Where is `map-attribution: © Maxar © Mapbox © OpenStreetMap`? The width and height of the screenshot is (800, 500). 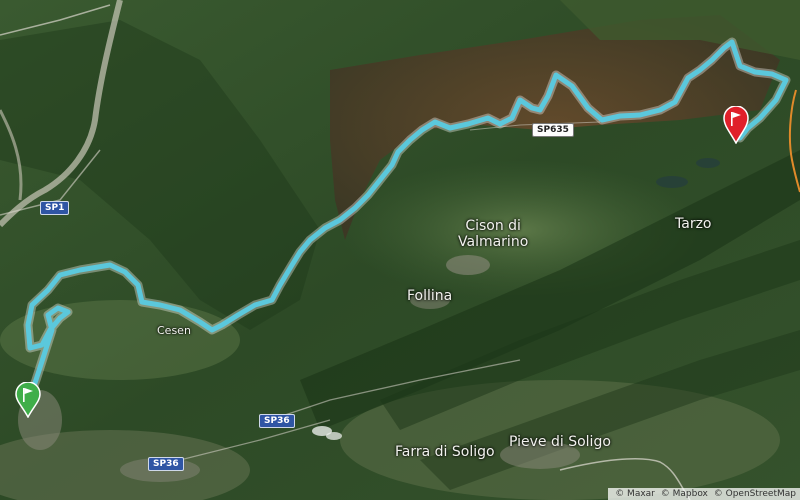 map-attribution: © Maxar © Mapbox © OpenStreetMap is located at coordinates (704, 494).